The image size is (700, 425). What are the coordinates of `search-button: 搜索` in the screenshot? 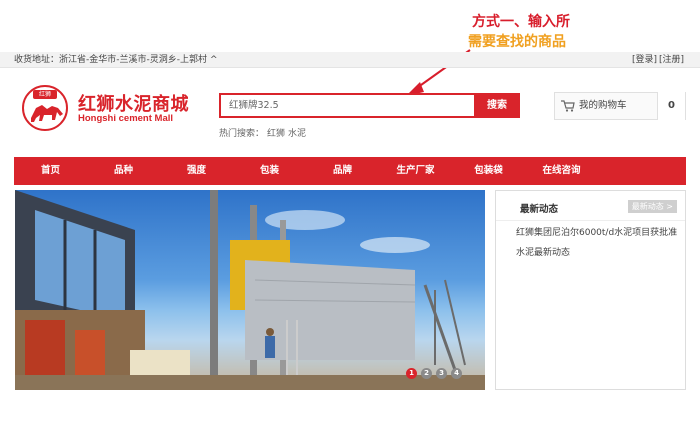 It's located at (497, 105).